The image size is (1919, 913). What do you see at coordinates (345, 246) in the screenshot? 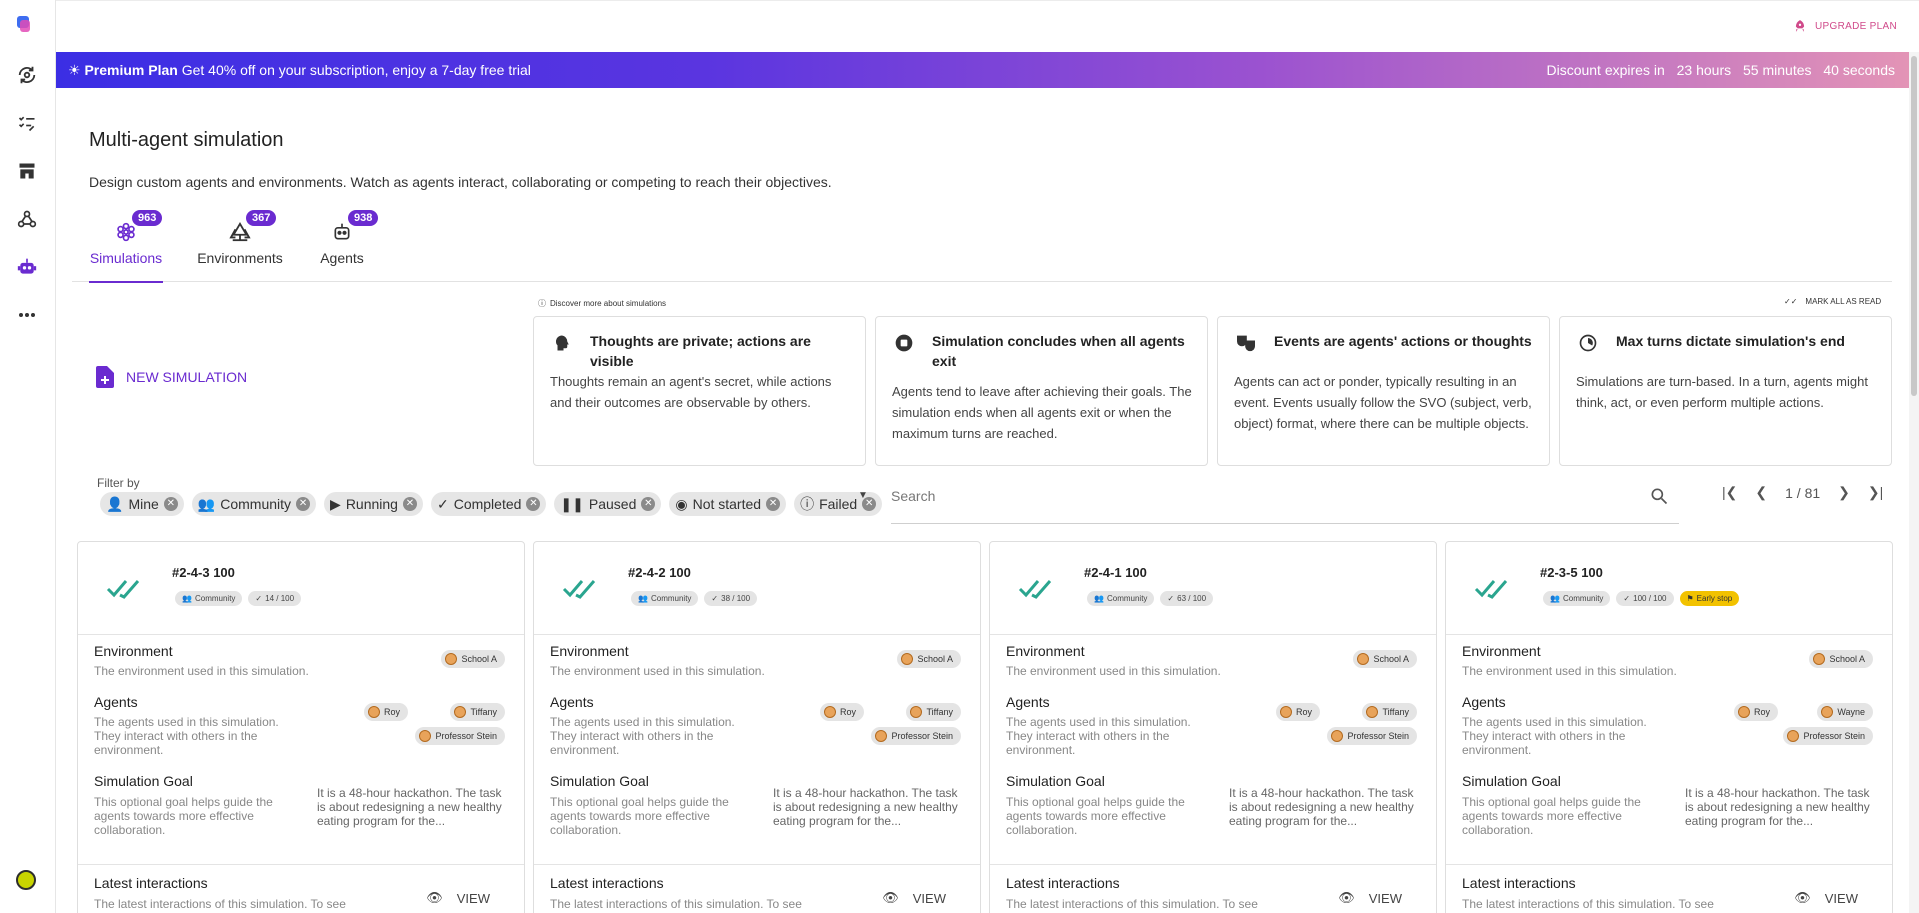
I see `tab-agents: 938 Agents` at bounding box center [345, 246].